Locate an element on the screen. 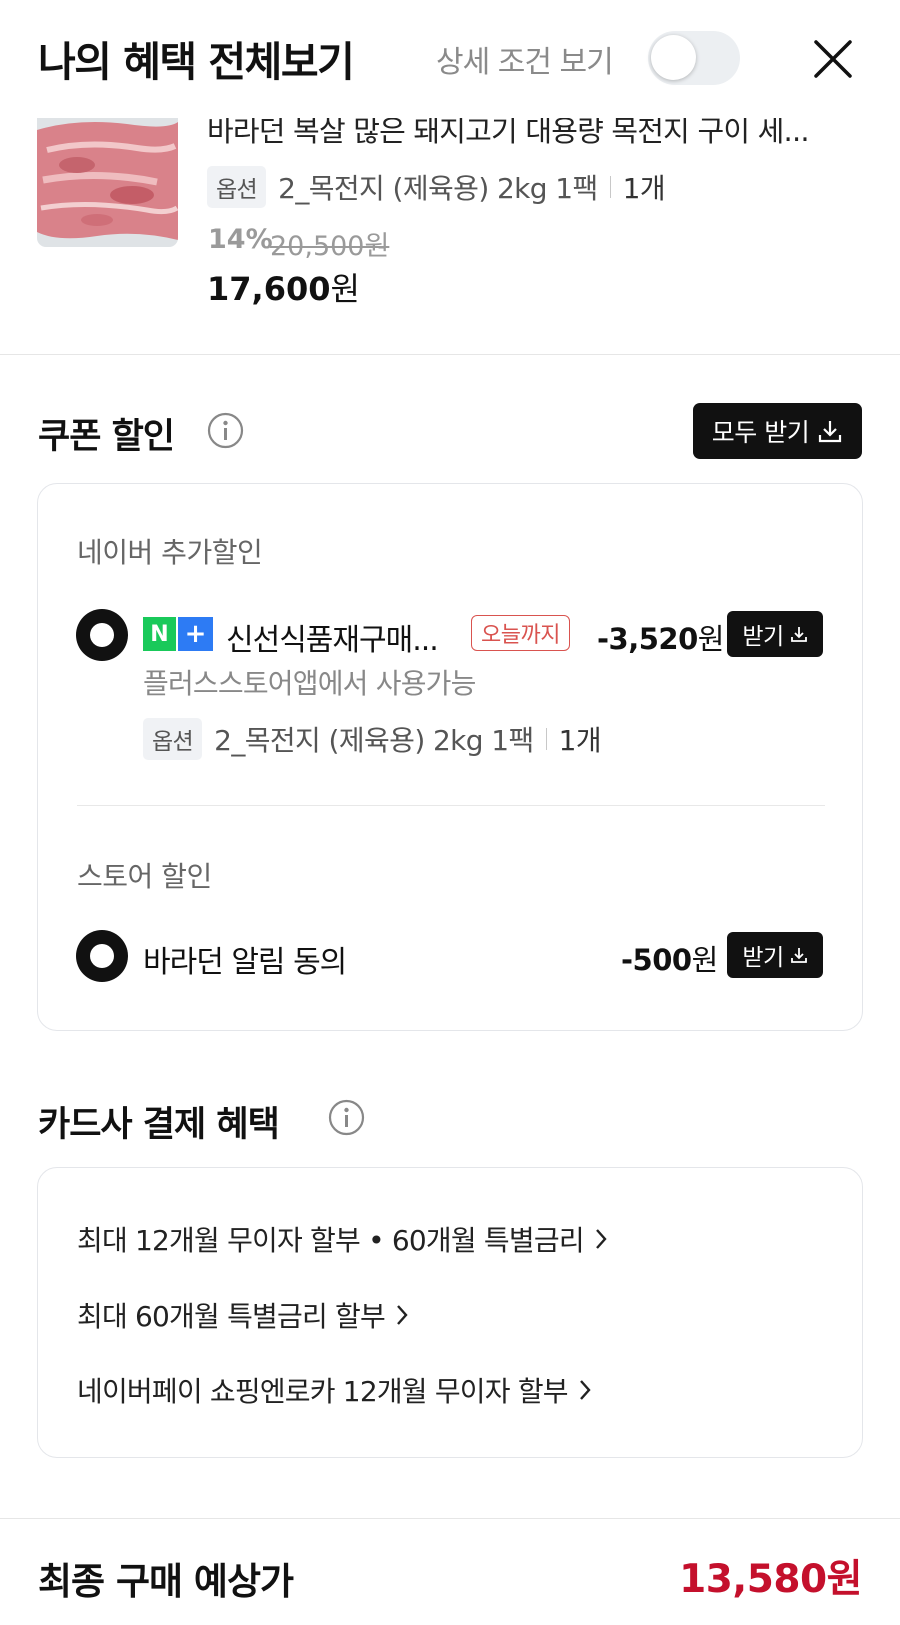 This screenshot has height=1625, width=900. naver-discount-number: -3,520 is located at coordinates (647, 639).